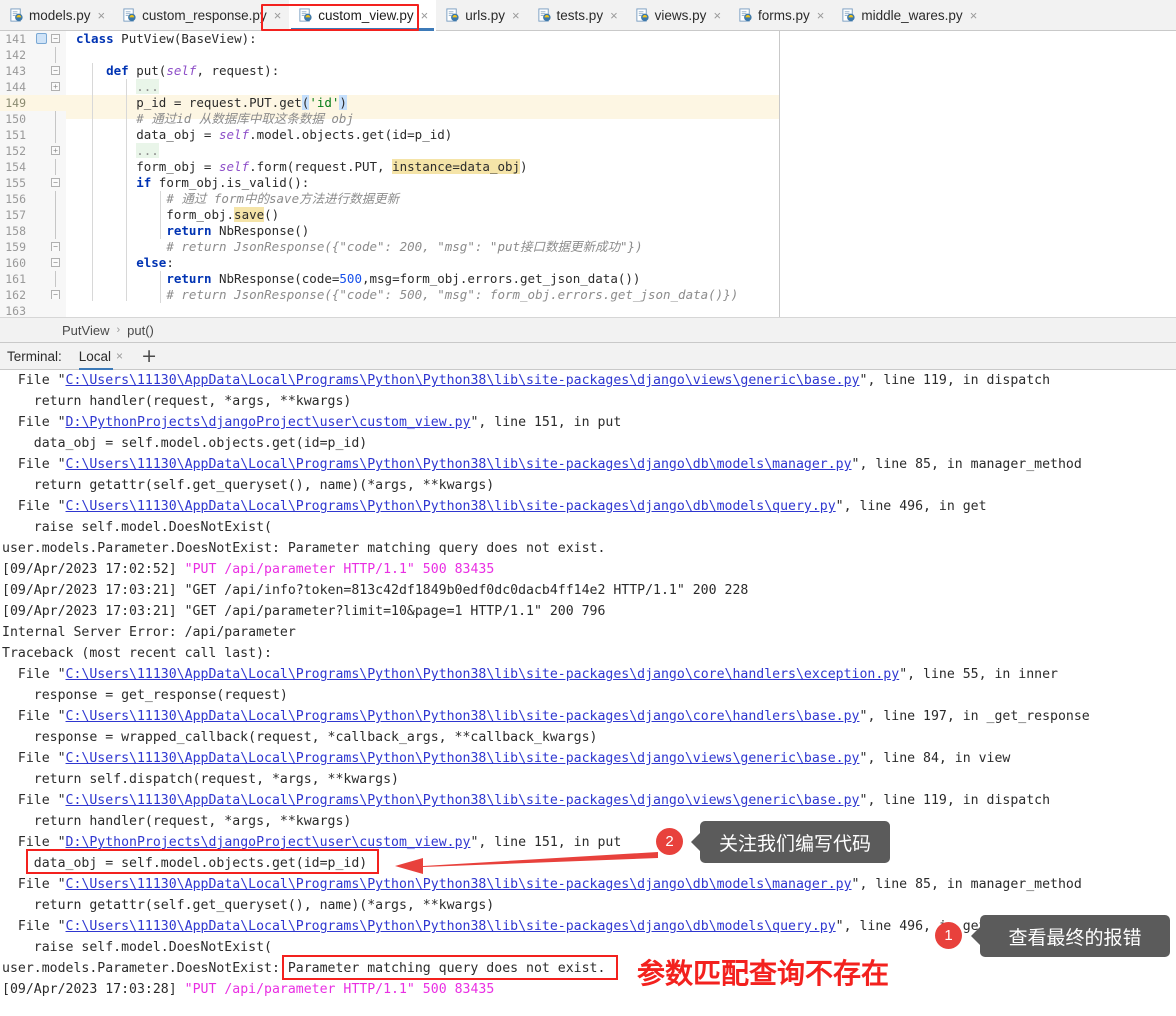  What do you see at coordinates (33, 279) in the screenshot?
I see `gutter-line: 161` at bounding box center [33, 279].